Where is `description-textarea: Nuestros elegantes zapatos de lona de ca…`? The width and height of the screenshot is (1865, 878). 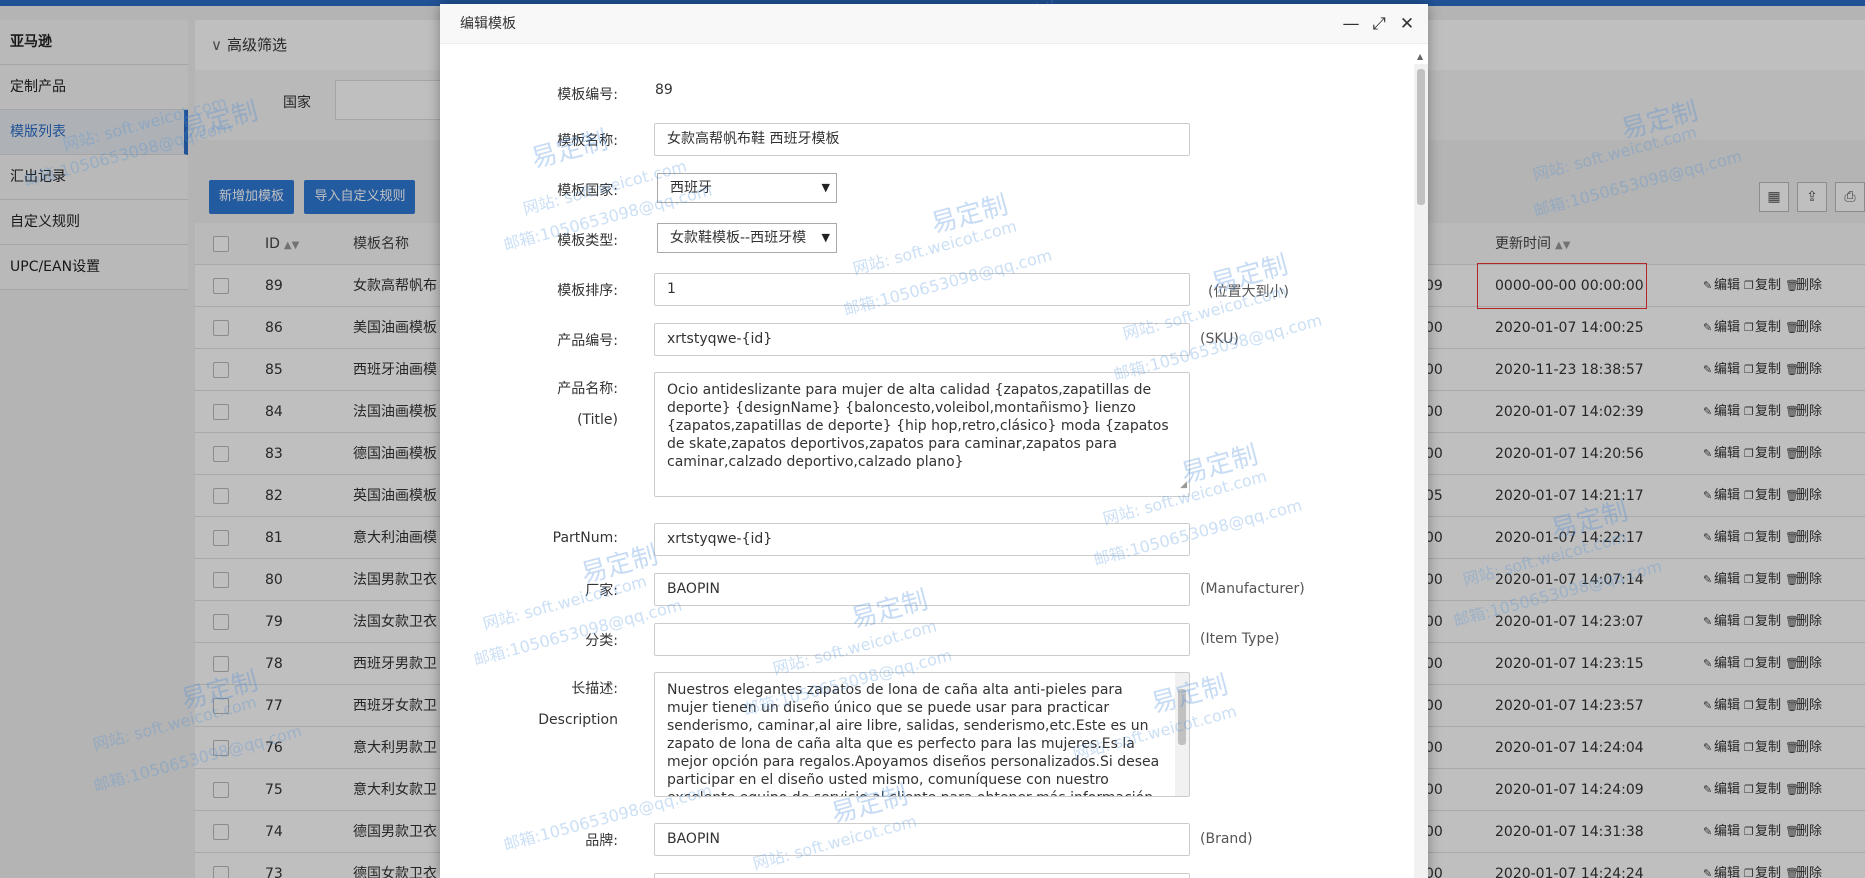 description-textarea: Nuestros elegantes zapatos de lona de ca… is located at coordinates (922, 734).